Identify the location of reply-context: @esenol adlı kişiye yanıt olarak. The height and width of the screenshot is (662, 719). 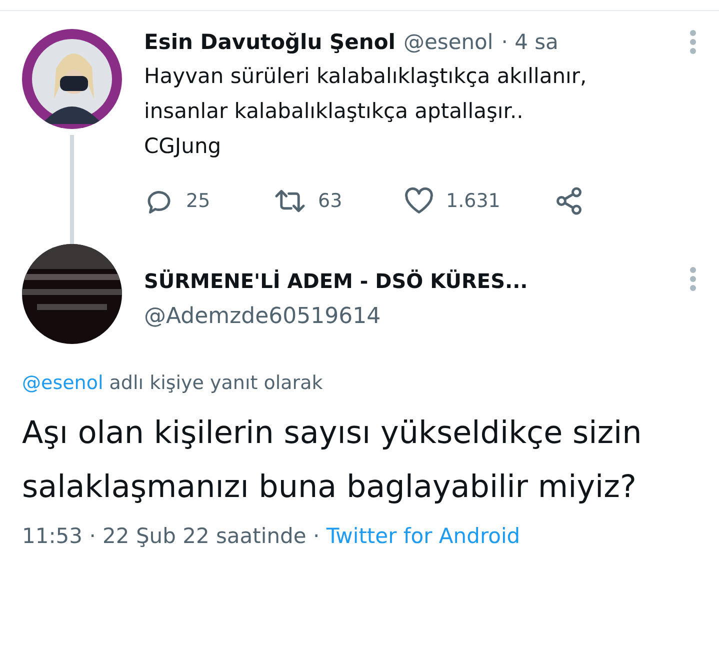
(172, 382).